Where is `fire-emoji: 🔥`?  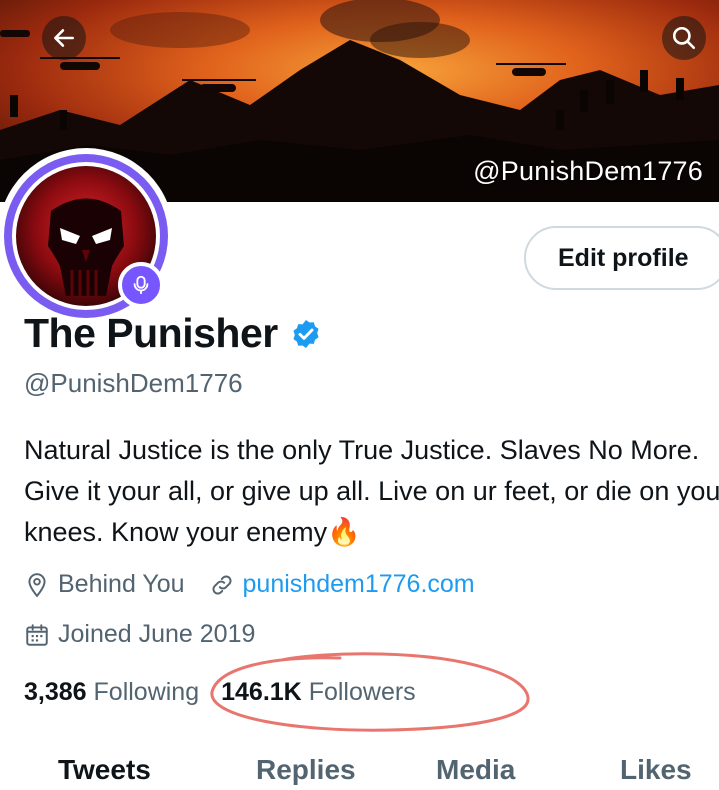 fire-emoji: 🔥 is located at coordinates (344, 532).